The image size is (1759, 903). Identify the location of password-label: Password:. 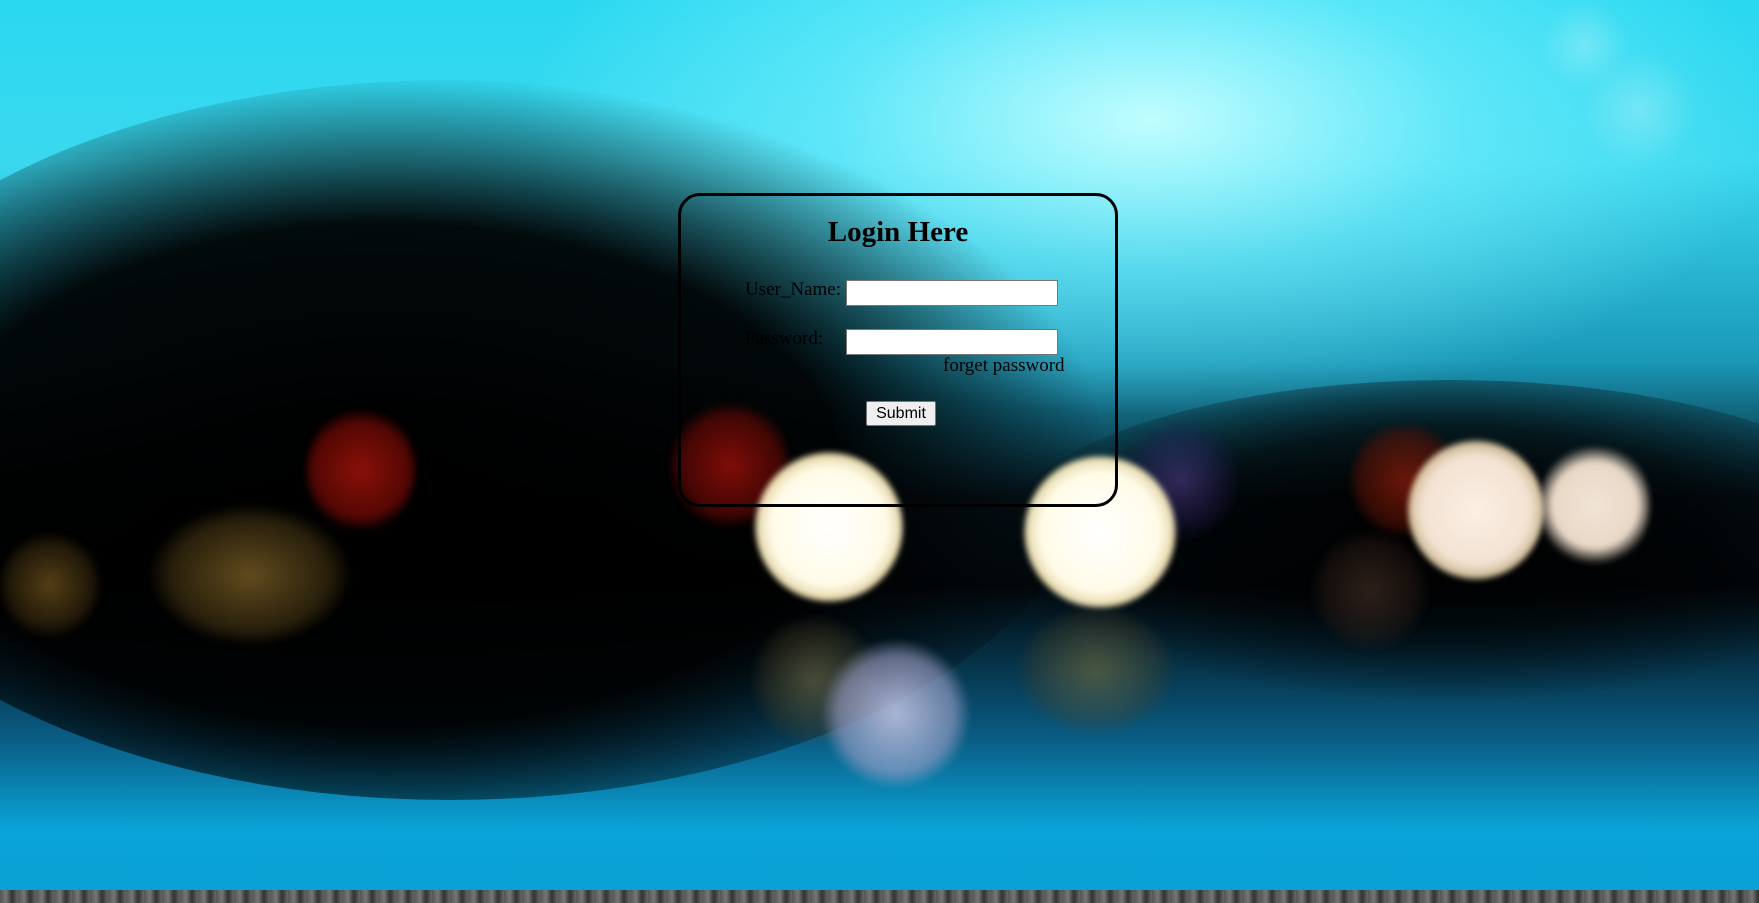
(784, 338).